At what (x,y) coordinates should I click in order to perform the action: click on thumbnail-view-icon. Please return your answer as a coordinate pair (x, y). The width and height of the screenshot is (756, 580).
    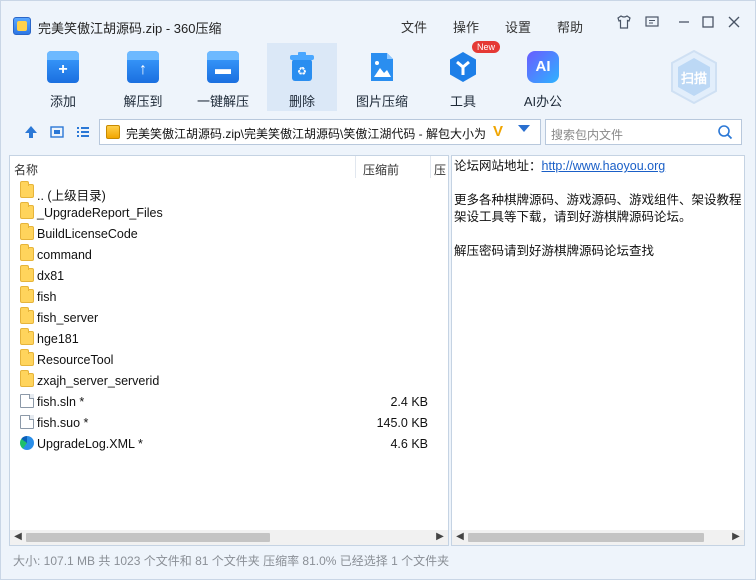
    Looking at the image, I should click on (57, 132).